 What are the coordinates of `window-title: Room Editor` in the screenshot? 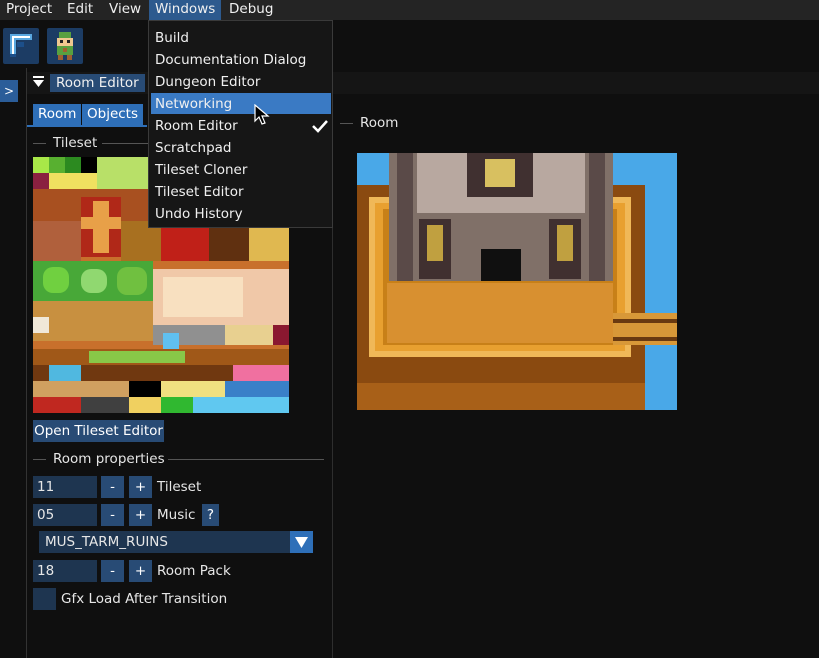 It's located at (97, 83).